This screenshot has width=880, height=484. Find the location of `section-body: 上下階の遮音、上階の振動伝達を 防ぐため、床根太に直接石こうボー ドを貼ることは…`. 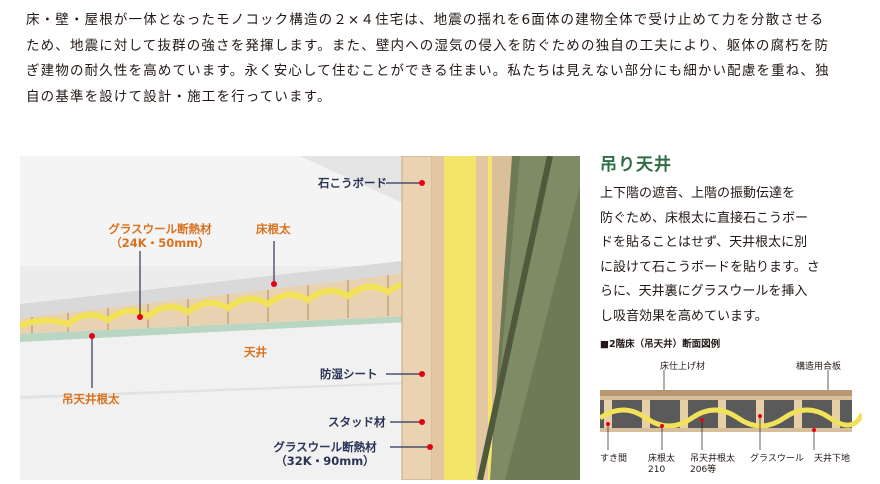

section-body: 上下階の遮音、上階の振動伝達を 防ぐため、床根太に直接石こうボー ドを貼ることは… is located at coordinates (731, 255).